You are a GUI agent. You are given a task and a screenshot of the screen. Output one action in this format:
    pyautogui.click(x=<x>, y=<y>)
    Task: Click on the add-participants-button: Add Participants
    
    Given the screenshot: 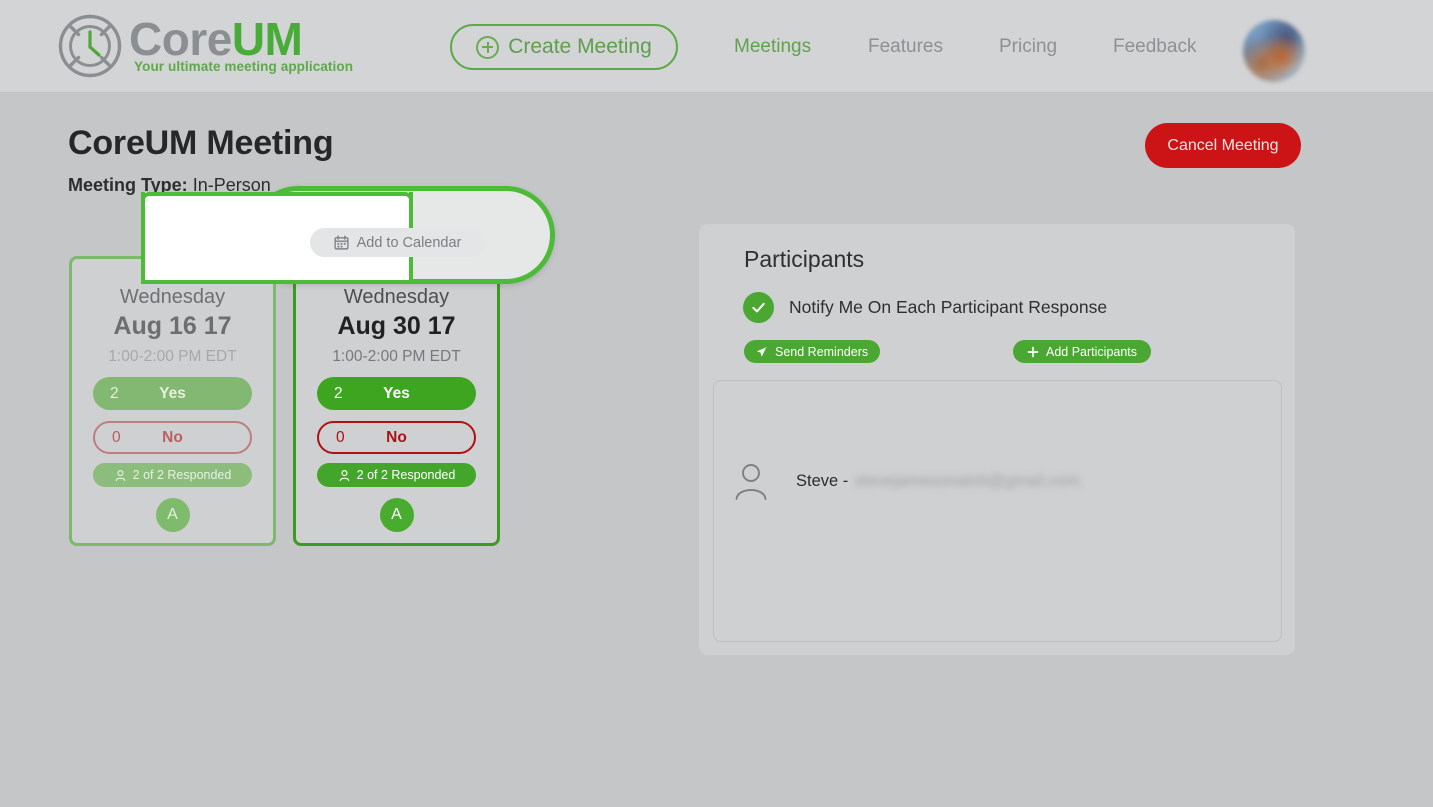 What is the action you would take?
    pyautogui.click(x=1082, y=351)
    